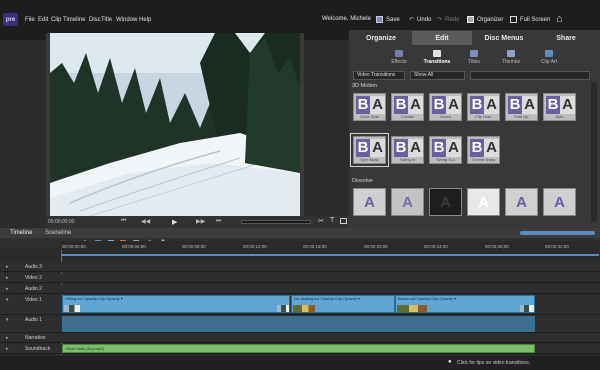  What do you see at coordinates (21, 233) in the screenshot?
I see `tab-timeline: Timeline` at bounding box center [21, 233].